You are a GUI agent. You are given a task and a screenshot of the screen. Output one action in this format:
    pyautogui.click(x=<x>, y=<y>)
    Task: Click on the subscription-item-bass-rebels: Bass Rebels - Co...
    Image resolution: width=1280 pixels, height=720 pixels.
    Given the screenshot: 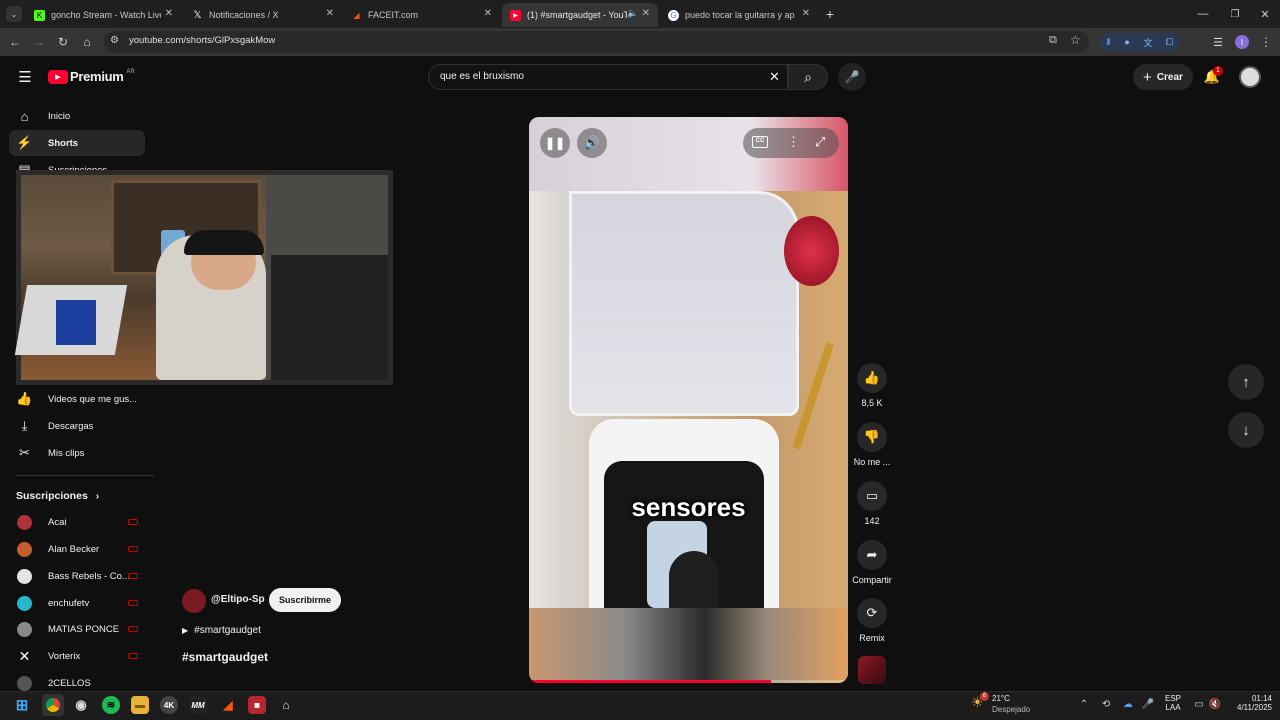 What is the action you would take?
    pyautogui.click(x=79, y=576)
    